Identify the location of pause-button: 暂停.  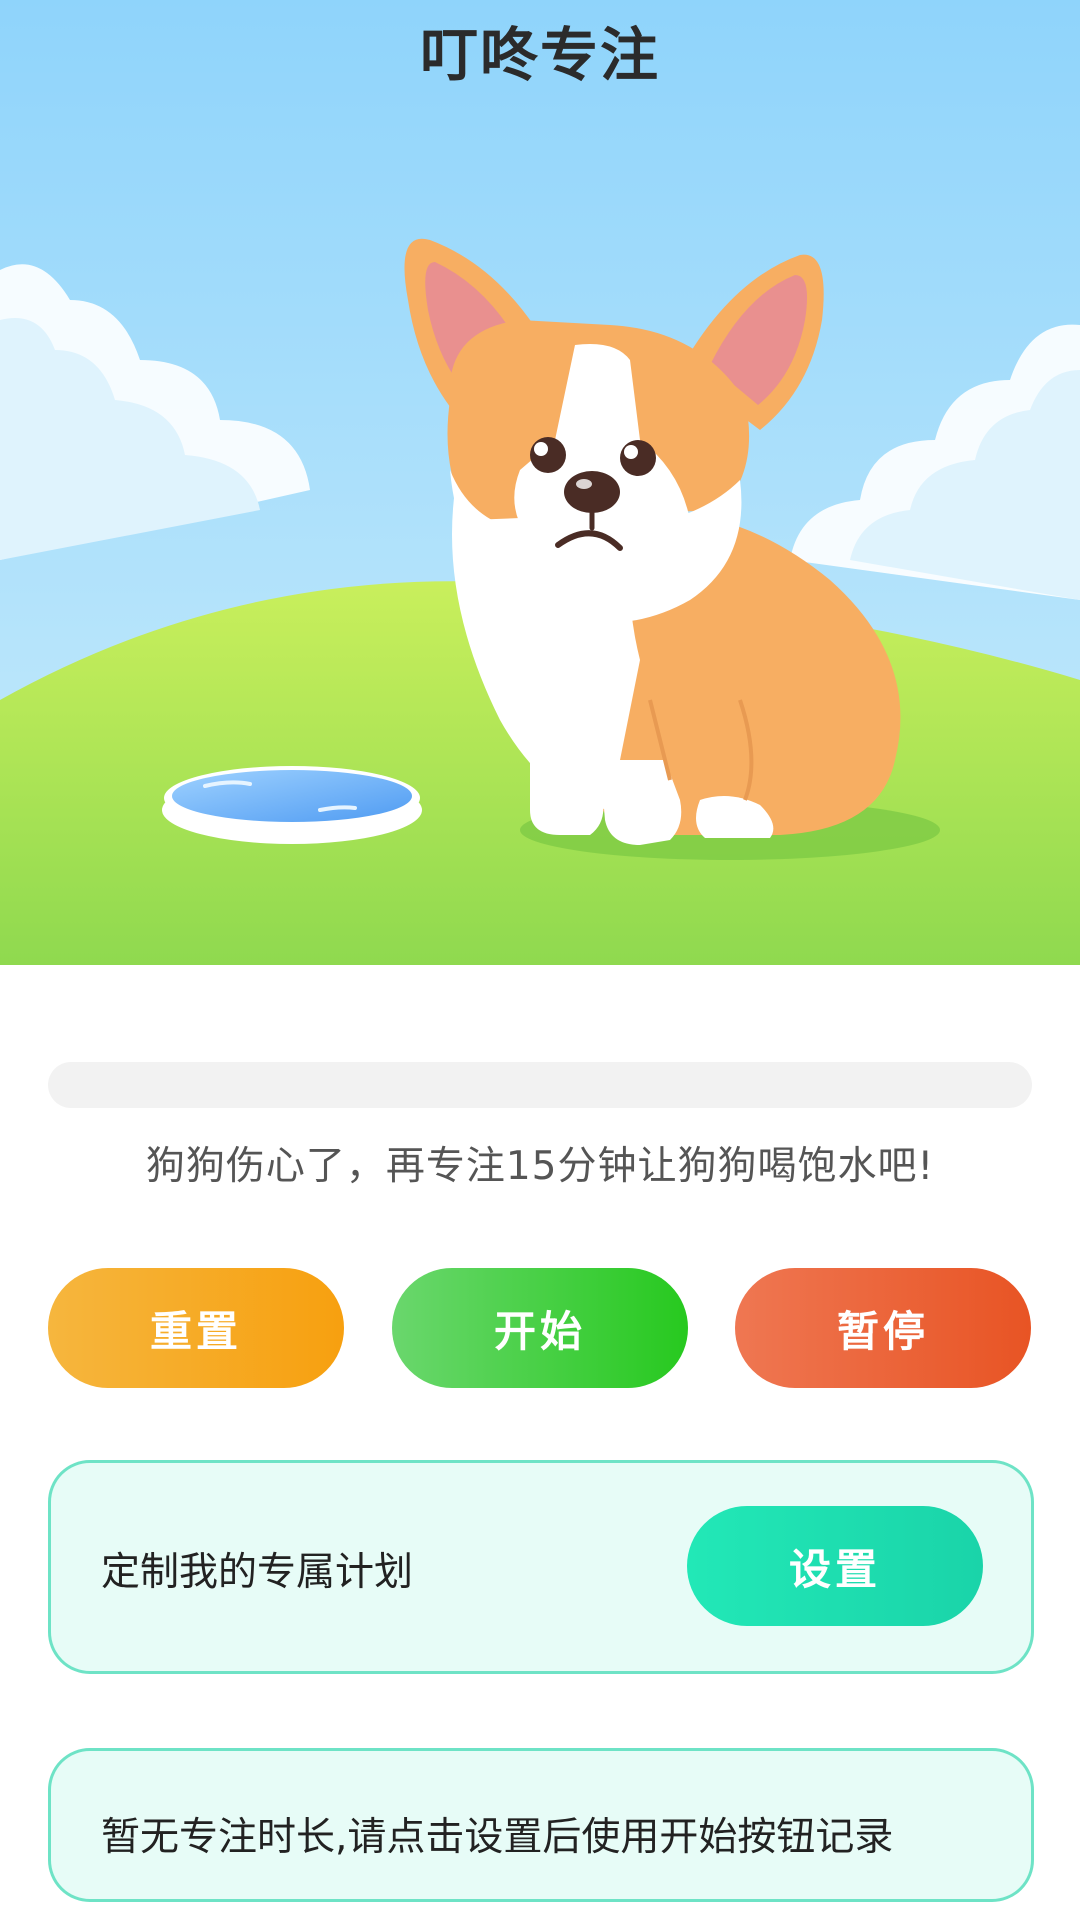
(883, 1328).